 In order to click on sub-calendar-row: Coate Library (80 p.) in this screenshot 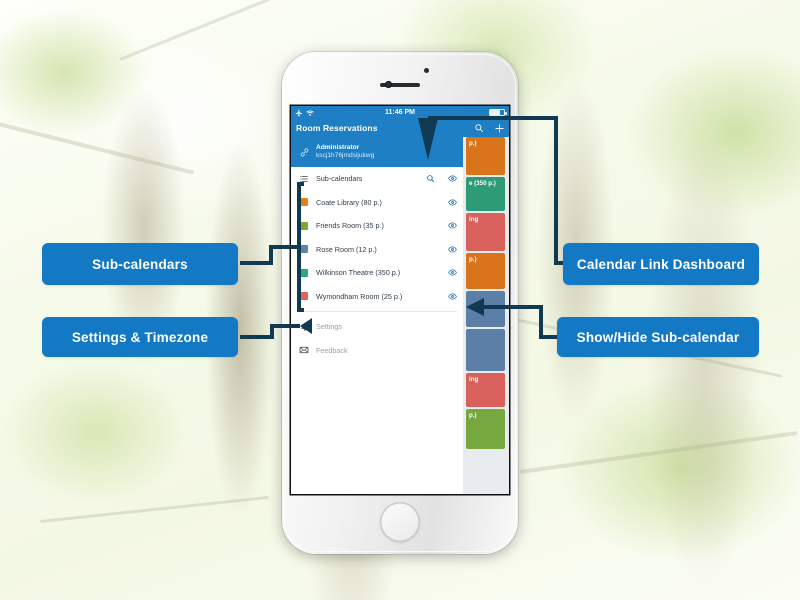, I will do `click(377, 203)`.